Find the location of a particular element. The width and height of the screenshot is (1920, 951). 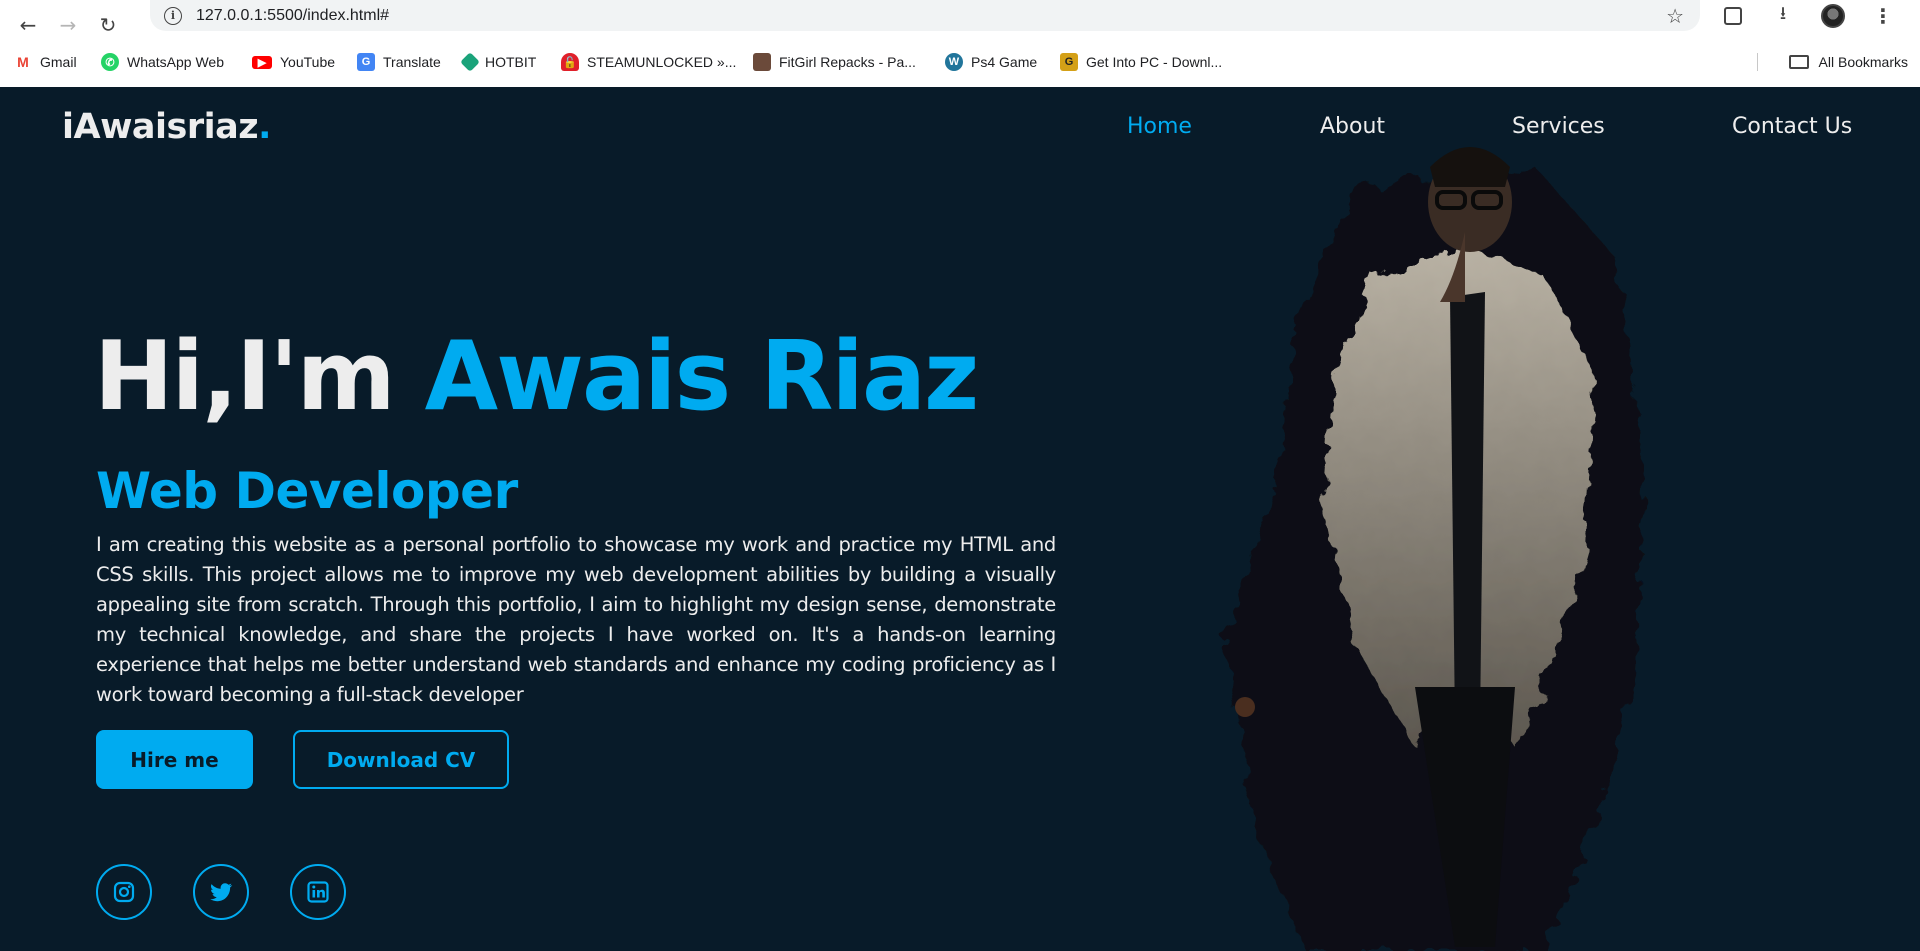

browser-menu-icon: ⋮ is located at coordinates (1883, 16).